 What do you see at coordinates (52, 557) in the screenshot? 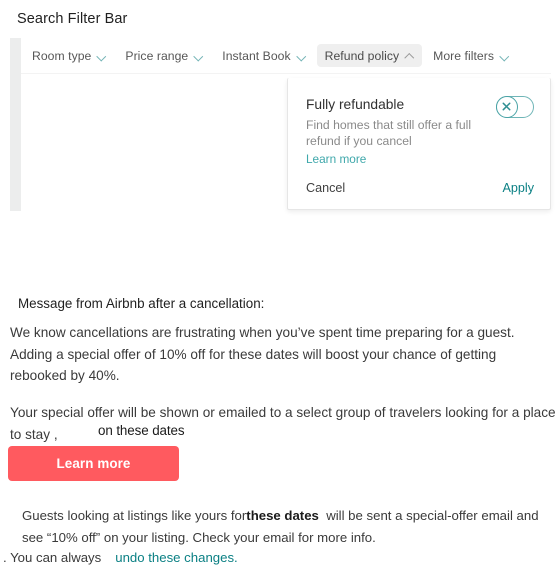
I see `footer-line-2-prefix: . You can always` at bounding box center [52, 557].